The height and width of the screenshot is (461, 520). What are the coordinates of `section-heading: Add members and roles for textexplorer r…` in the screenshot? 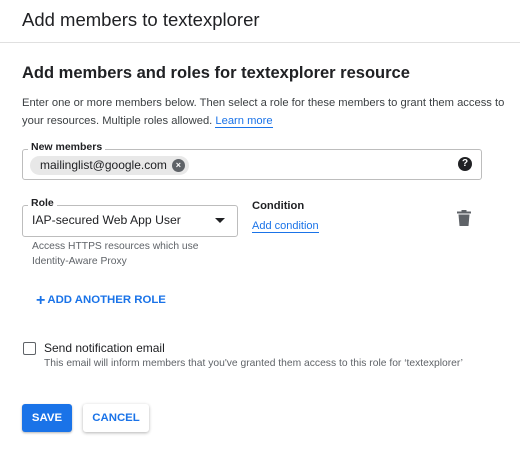 It's located at (216, 73).